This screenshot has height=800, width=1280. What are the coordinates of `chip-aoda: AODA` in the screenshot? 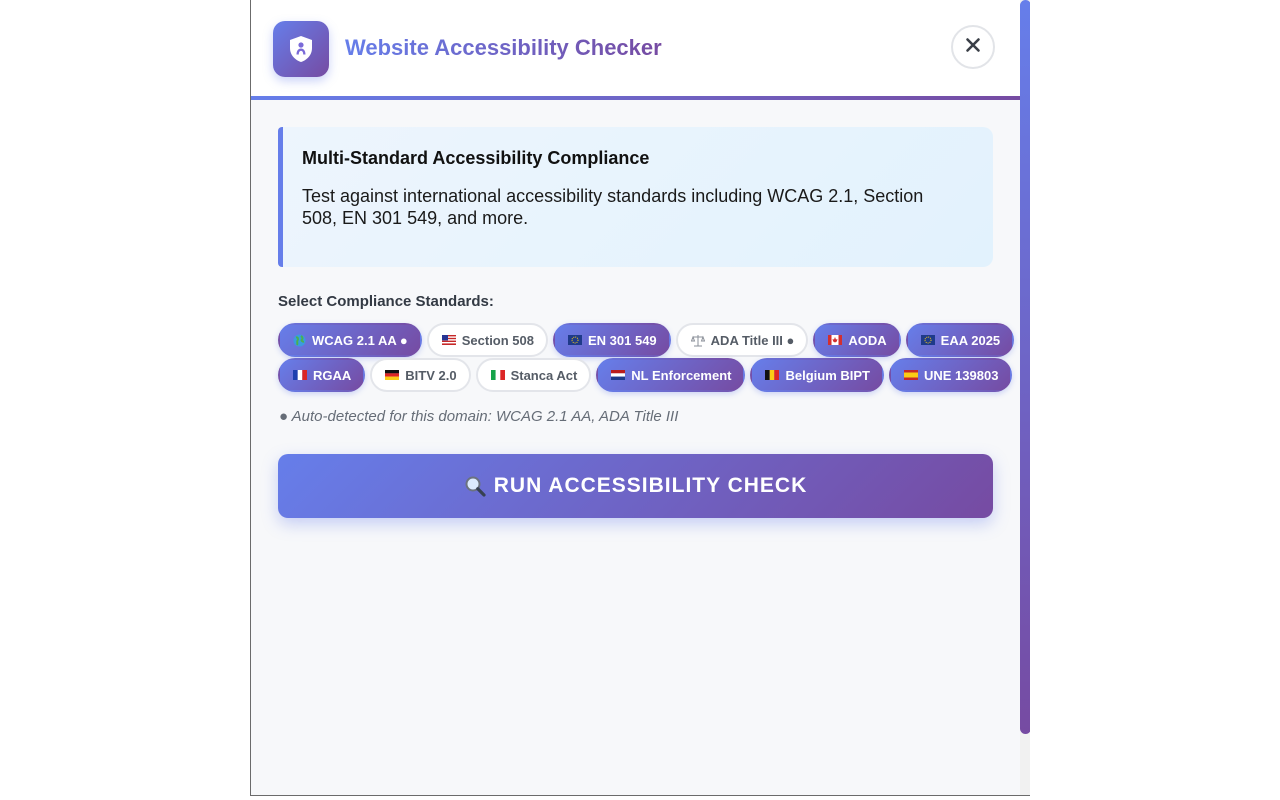 It's located at (857, 340).